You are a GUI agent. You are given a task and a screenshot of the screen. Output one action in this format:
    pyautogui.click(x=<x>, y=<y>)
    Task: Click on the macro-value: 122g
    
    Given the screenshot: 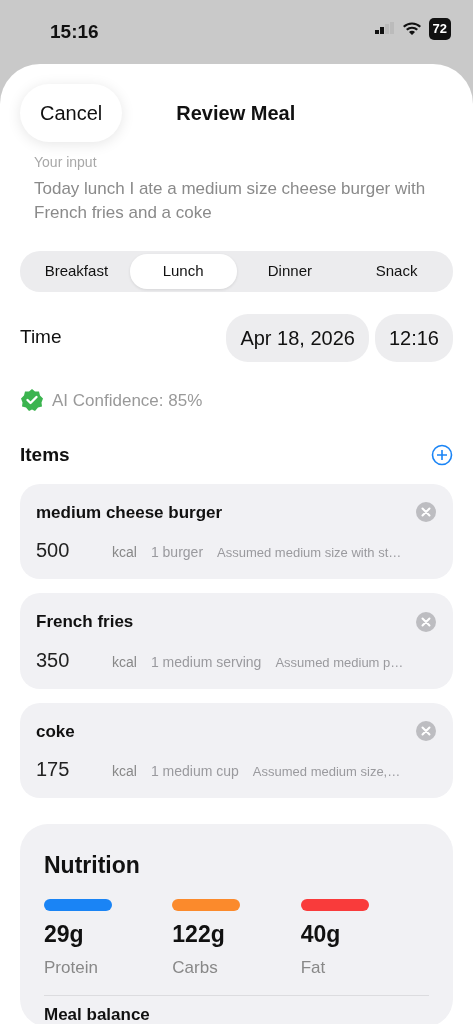 What is the action you would take?
    pyautogui.click(x=199, y=934)
    